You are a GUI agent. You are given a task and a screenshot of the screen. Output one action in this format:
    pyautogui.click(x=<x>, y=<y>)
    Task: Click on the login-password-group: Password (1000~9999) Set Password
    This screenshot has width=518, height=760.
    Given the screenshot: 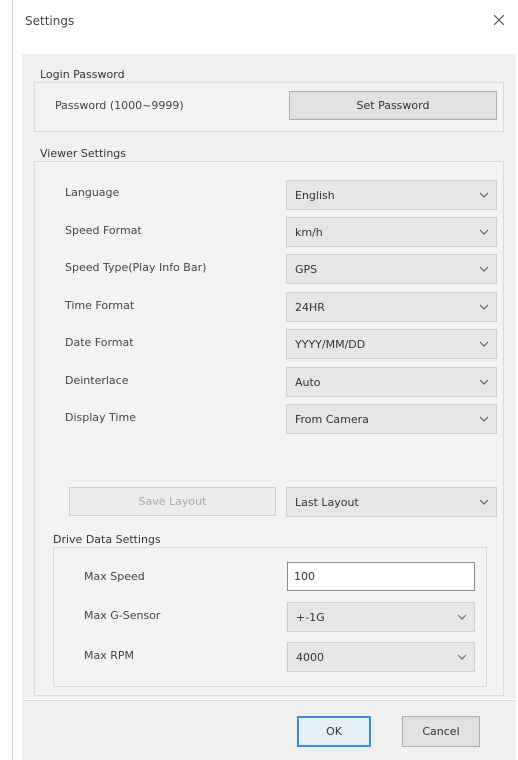 What is the action you would take?
    pyautogui.click(x=269, y=107)
    